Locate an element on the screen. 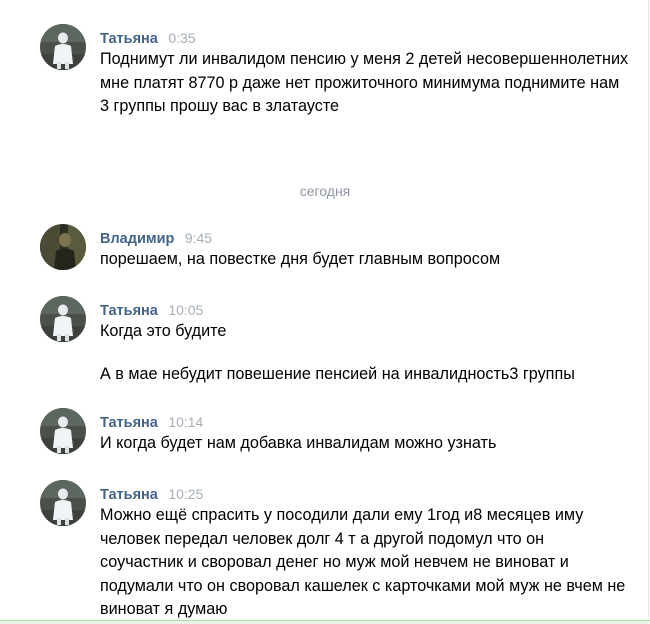 The height and width of the screenshot is (624, 650). message-time: 10:25 is located at coordinates (185, 494).